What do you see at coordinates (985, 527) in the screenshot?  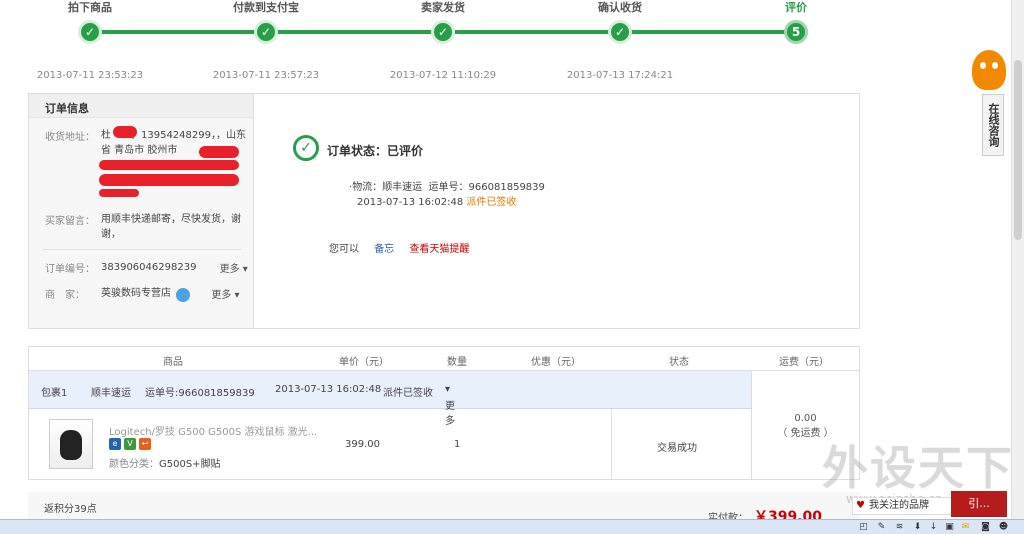 I see `camera-icon: ◙` at bounding box center [985, 527].